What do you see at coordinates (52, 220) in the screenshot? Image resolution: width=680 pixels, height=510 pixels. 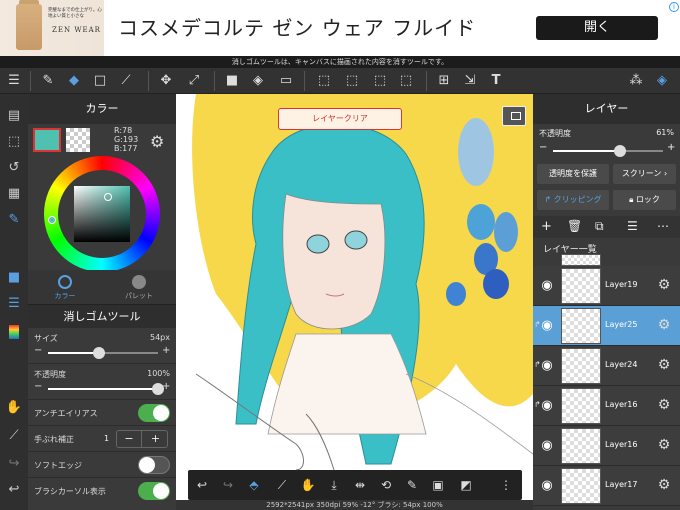 I see `hue-cursor` at bounding box center [52, 220].